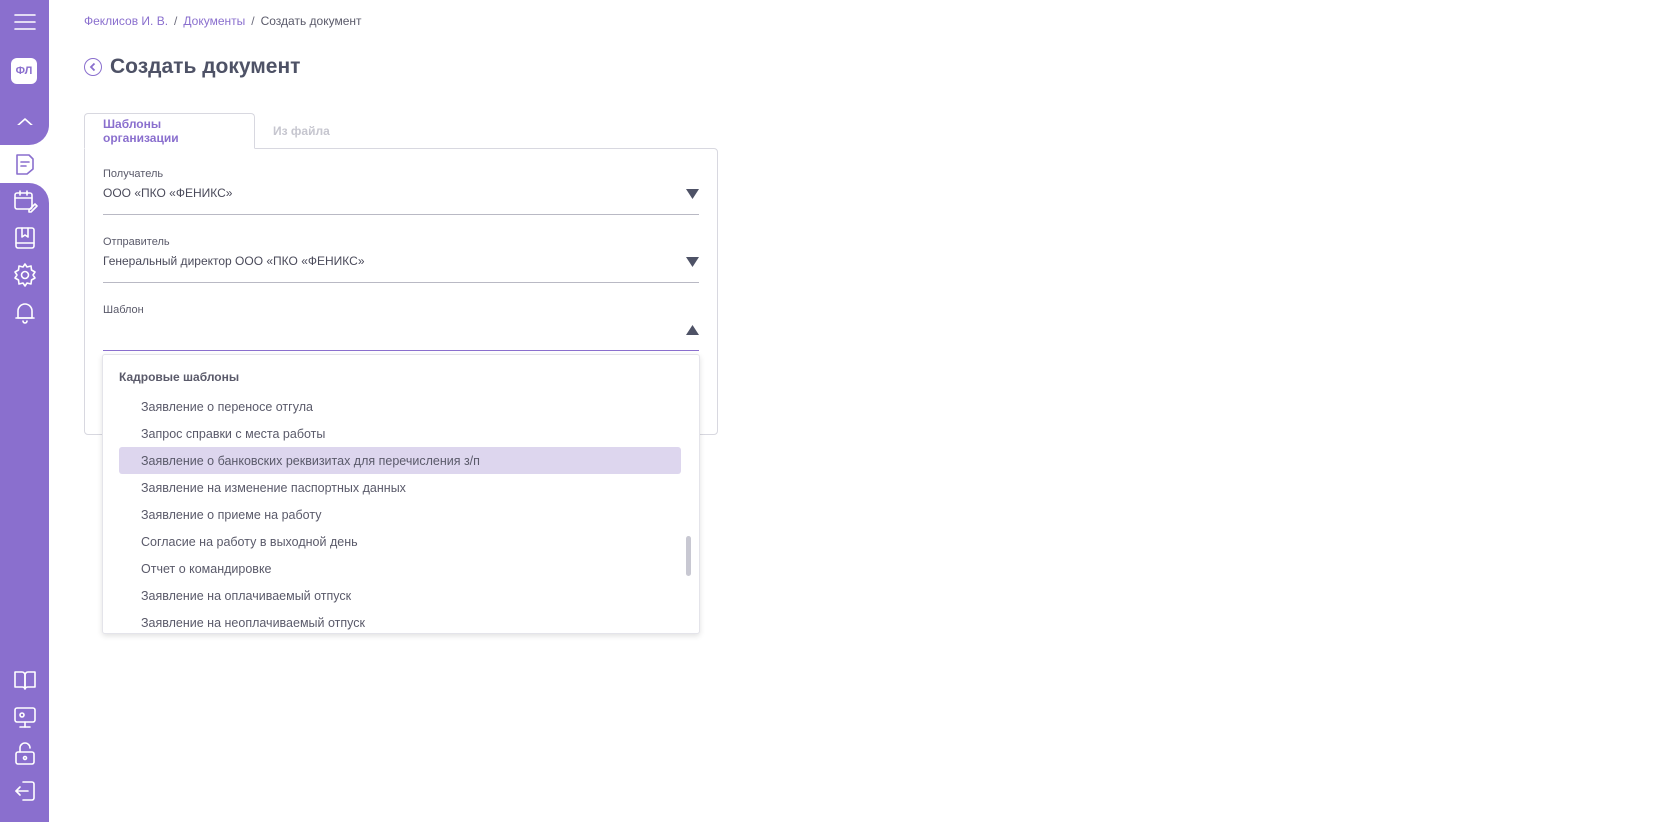 The image size is (1680, 822). I want to click on breadcrumb-documents: Документы, so click(214, 21).